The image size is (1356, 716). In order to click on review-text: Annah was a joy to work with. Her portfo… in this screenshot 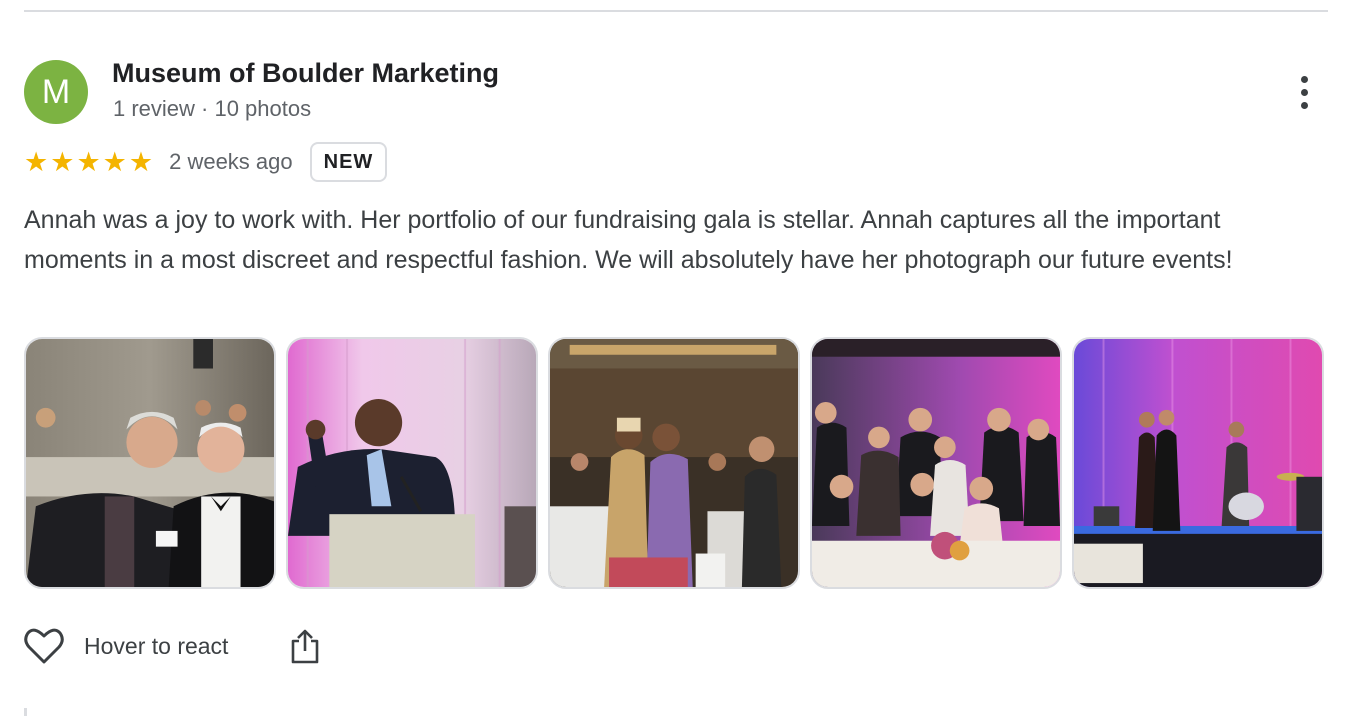, I will do `click(628, 240)`.